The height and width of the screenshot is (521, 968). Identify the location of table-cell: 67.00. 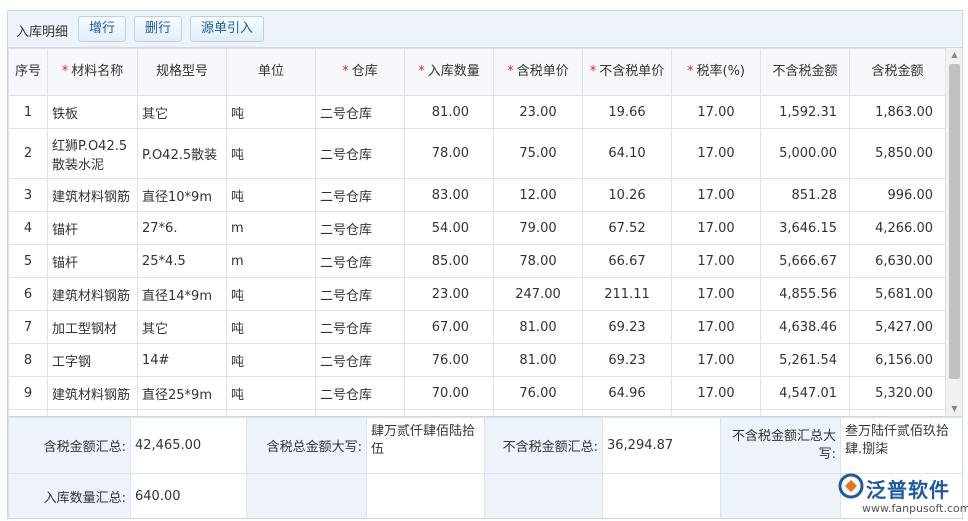
(449, 327).